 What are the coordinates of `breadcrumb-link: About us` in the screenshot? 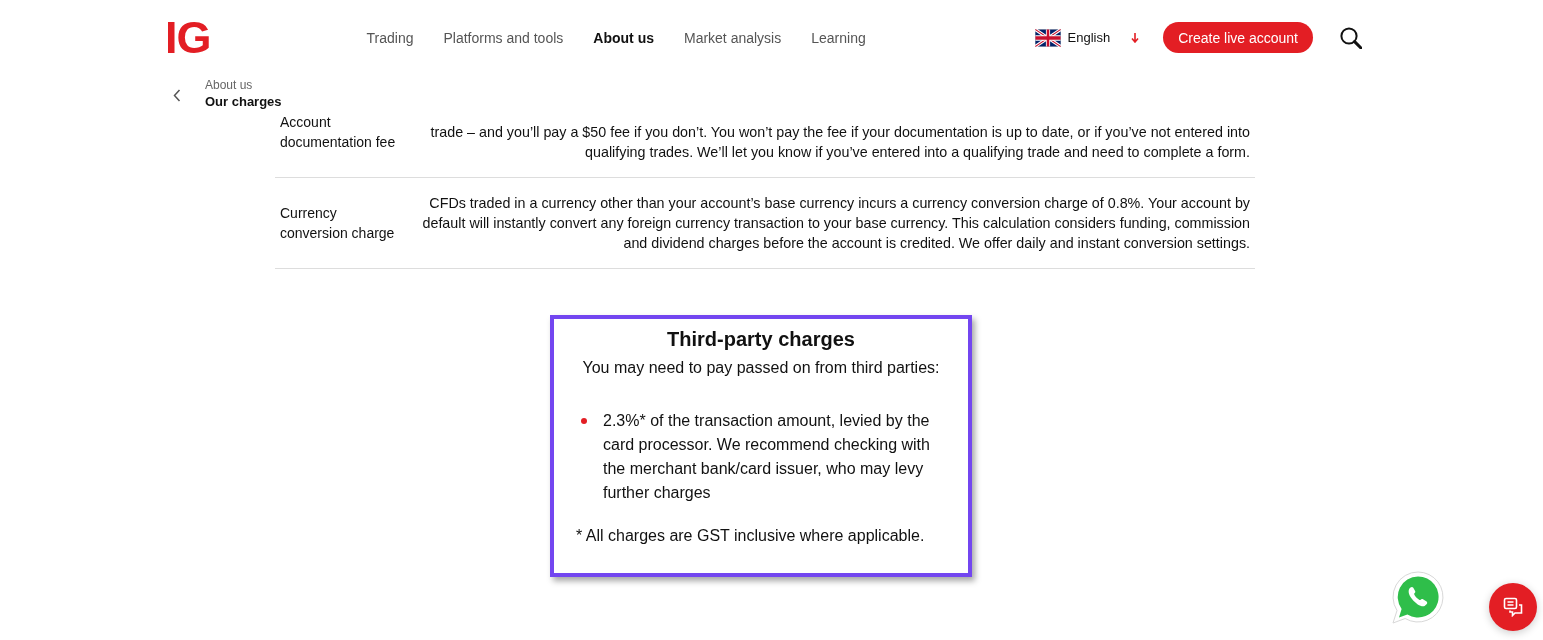 It's located at (229, 84).